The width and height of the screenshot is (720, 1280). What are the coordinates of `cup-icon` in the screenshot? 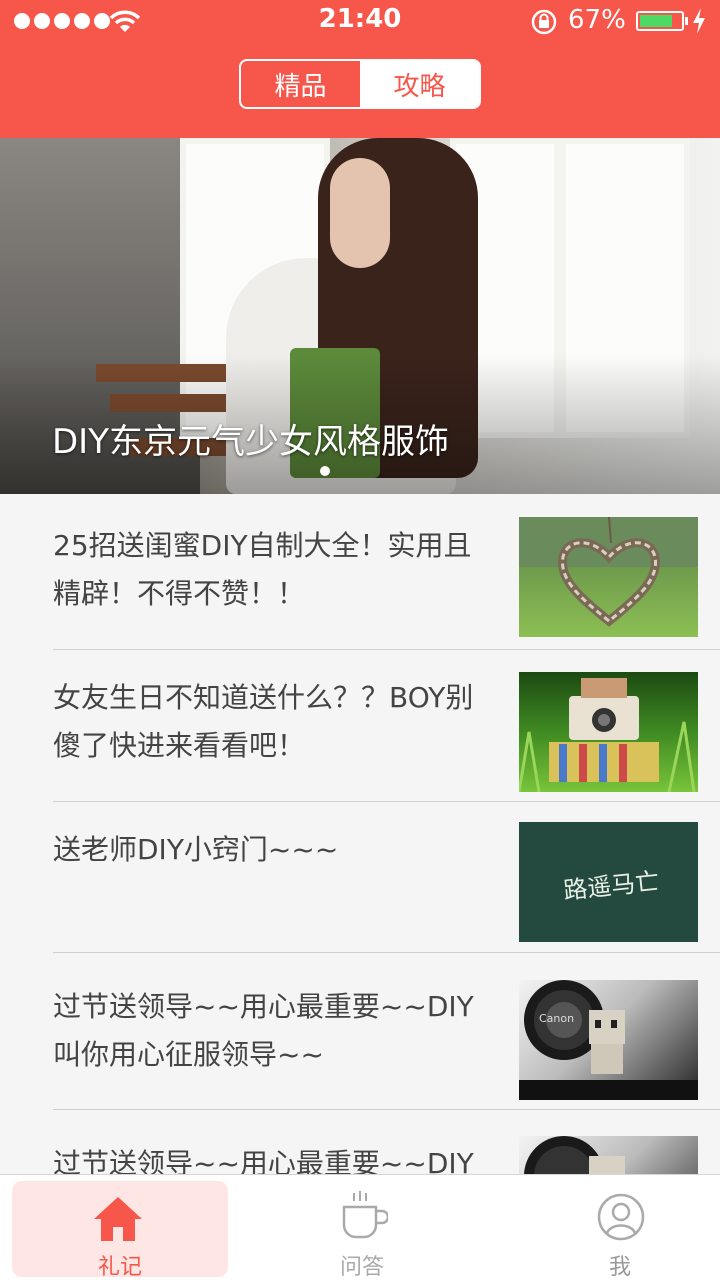 It's located at (365, 1215).